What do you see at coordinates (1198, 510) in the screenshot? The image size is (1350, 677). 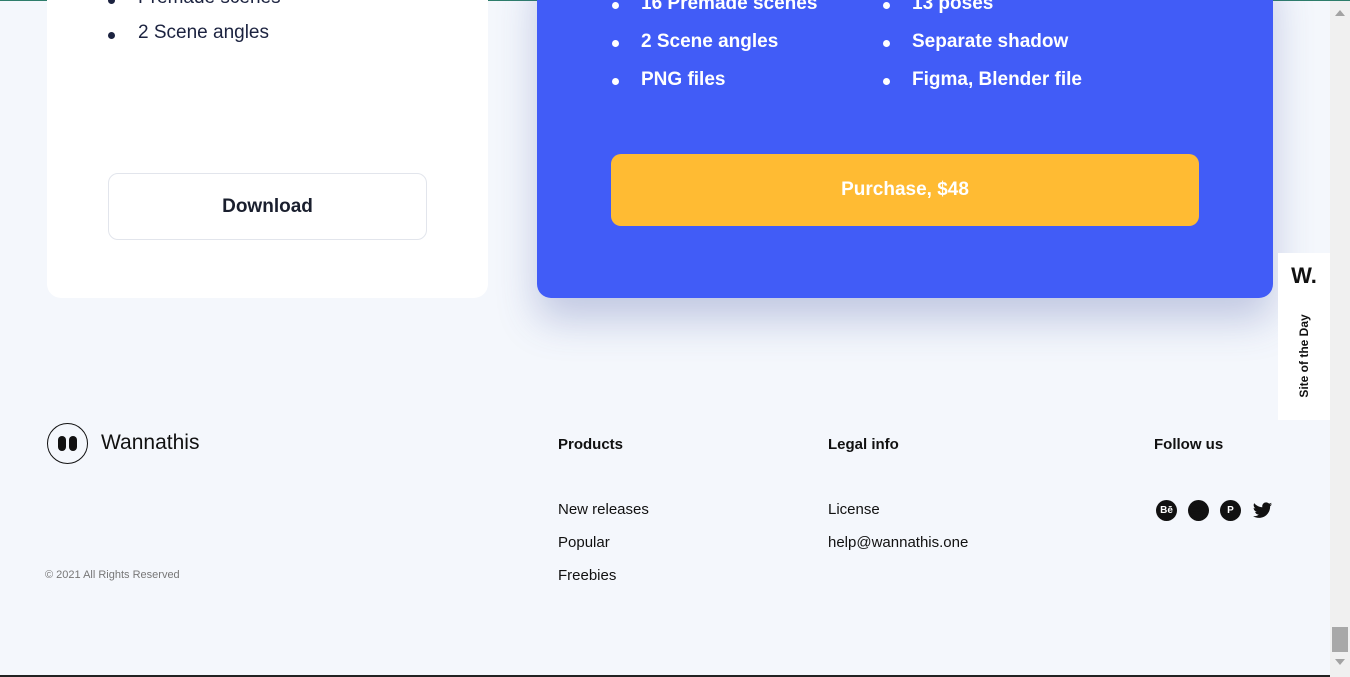 I see `dribbble-icon` at bounding box center [1198, 510].